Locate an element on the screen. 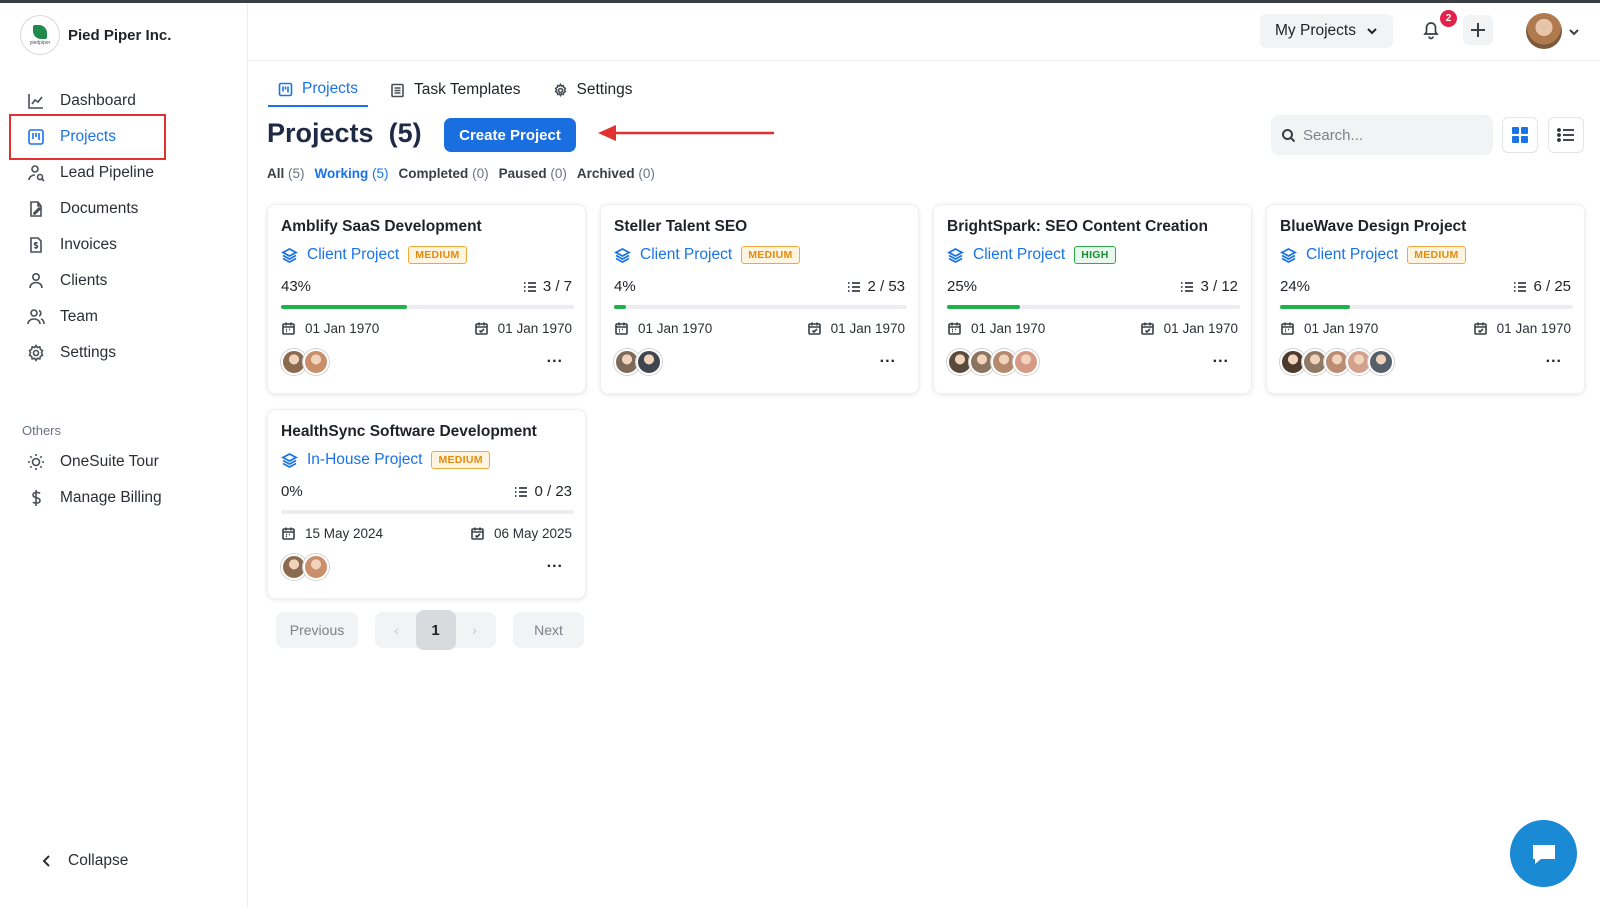  chat-bubble-icon is located at coordinates (1543, 854).